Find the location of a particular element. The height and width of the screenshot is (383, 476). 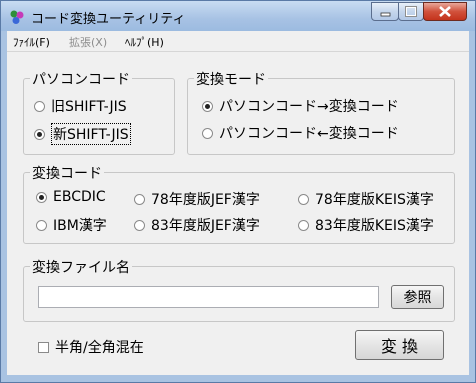

conv-code-legend: 変換コード is located at coordinates (67, 173).